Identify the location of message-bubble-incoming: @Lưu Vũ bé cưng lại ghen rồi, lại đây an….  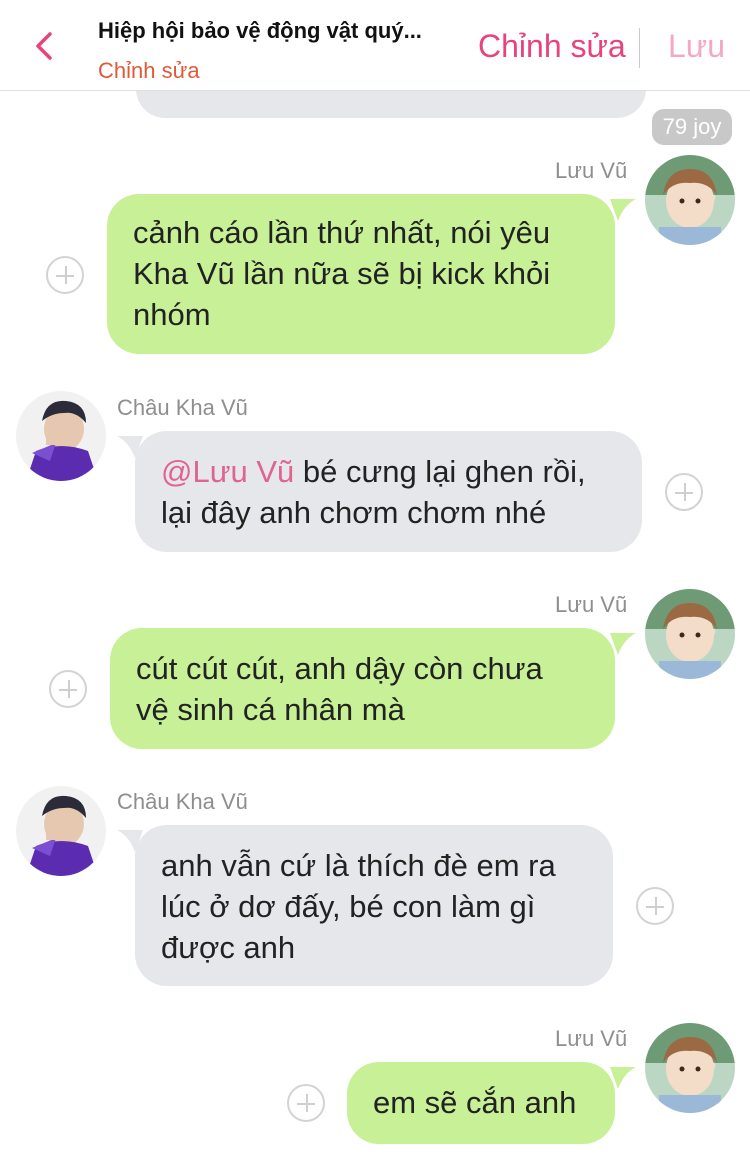
(388, 491).